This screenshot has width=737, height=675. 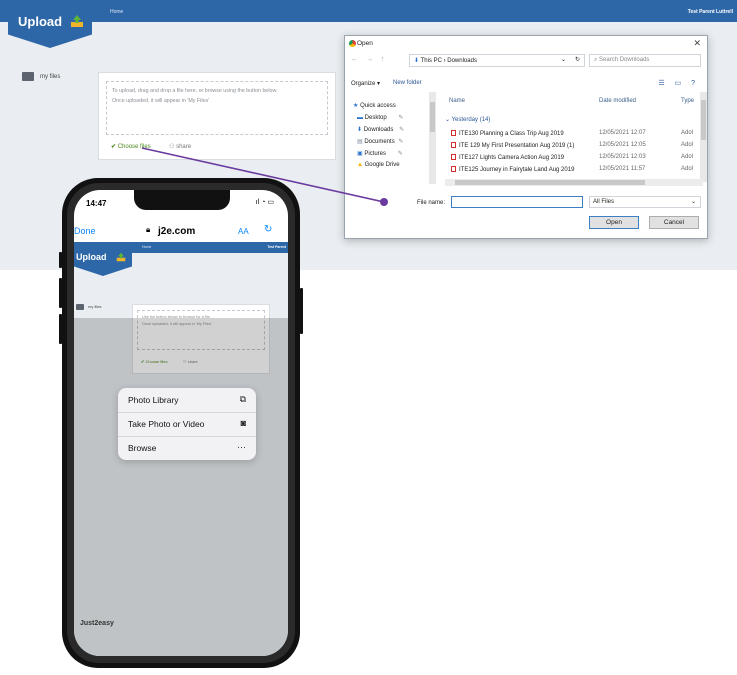 I want to click on group-header: ⌄ Yesterday (14), so click(x=467, y=119).